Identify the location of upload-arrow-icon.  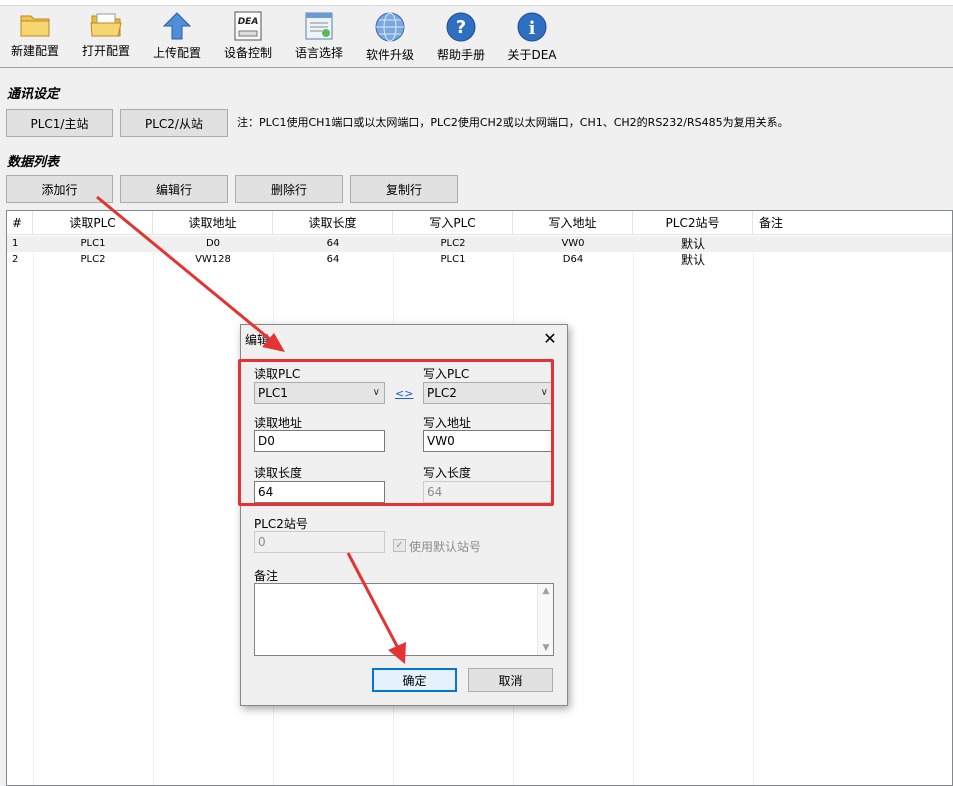
(177, 26).